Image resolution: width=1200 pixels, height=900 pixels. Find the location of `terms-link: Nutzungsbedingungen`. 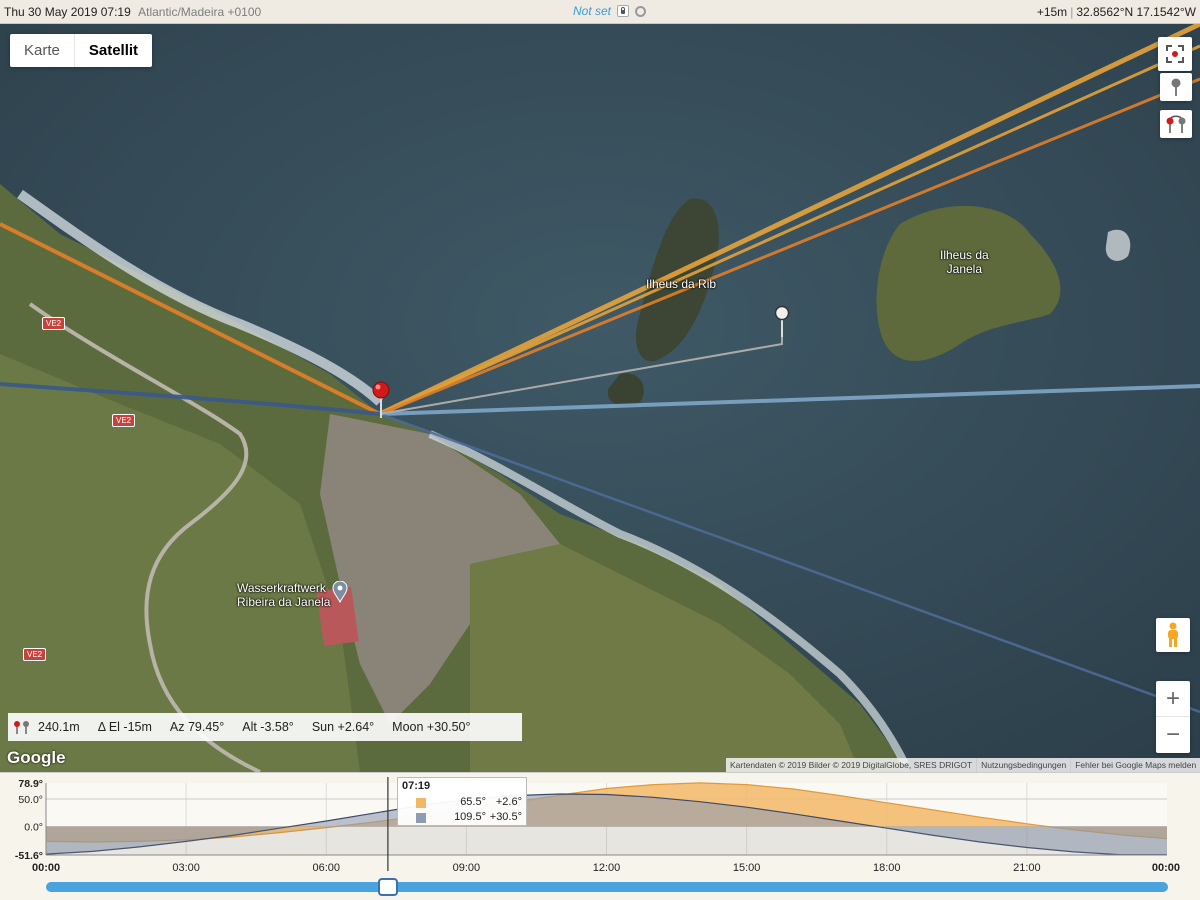

terms-link: Nutzungsbedingungen is located at coordinates (1023, 765).